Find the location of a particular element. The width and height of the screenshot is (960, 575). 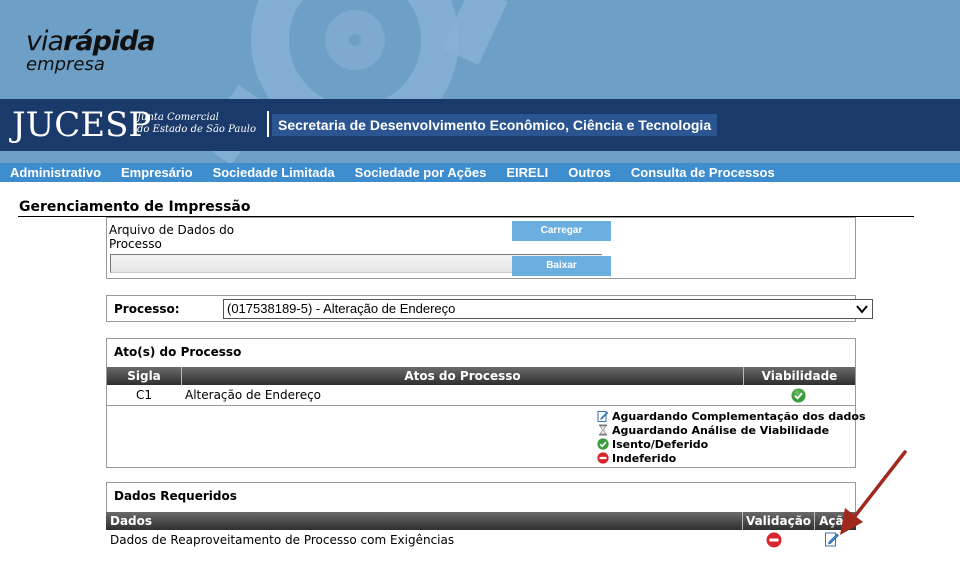

dados-panel: Dados Requeridos Dados Validação Ação is located at coordinates (481, 506).